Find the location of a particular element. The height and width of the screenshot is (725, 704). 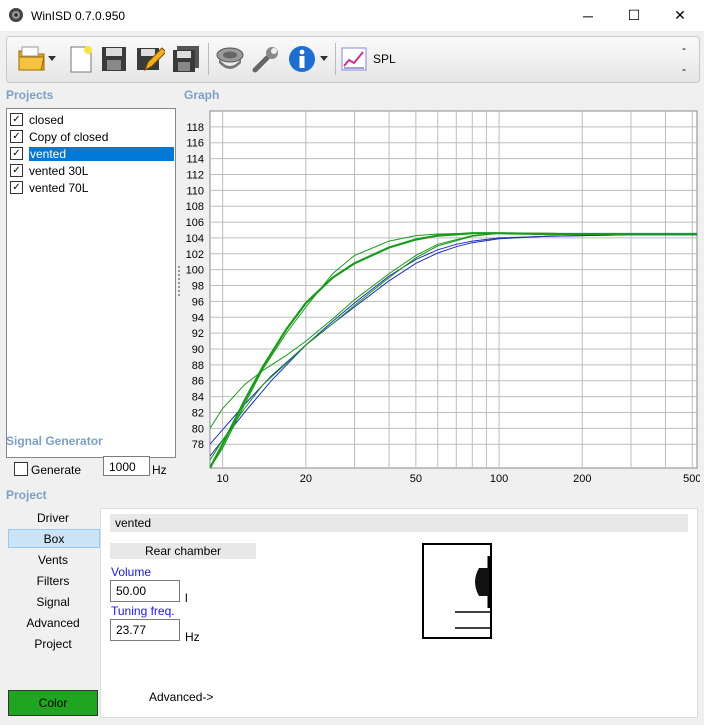

frequency-unit: Hz is located at coordinates (159, 470).